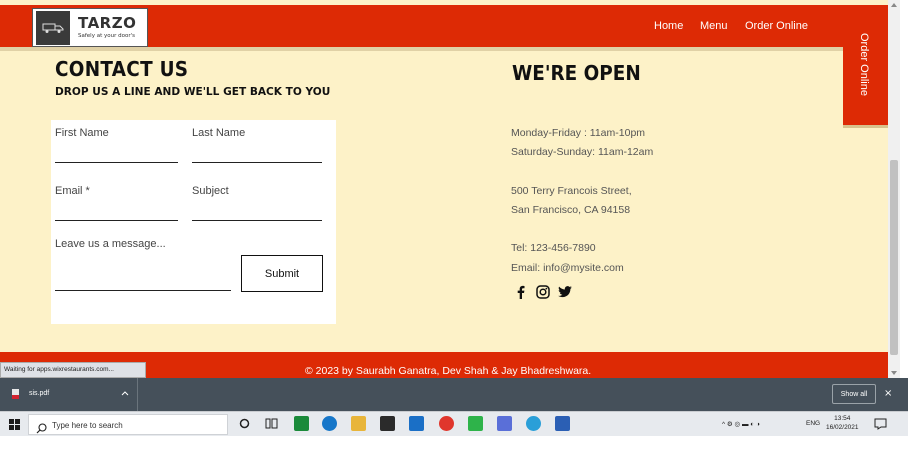 The height and width of the screenshot is (450, 908). Describe the element at coordinates (543, 292) in the screenshot. I see `instagram-icon` at that location.